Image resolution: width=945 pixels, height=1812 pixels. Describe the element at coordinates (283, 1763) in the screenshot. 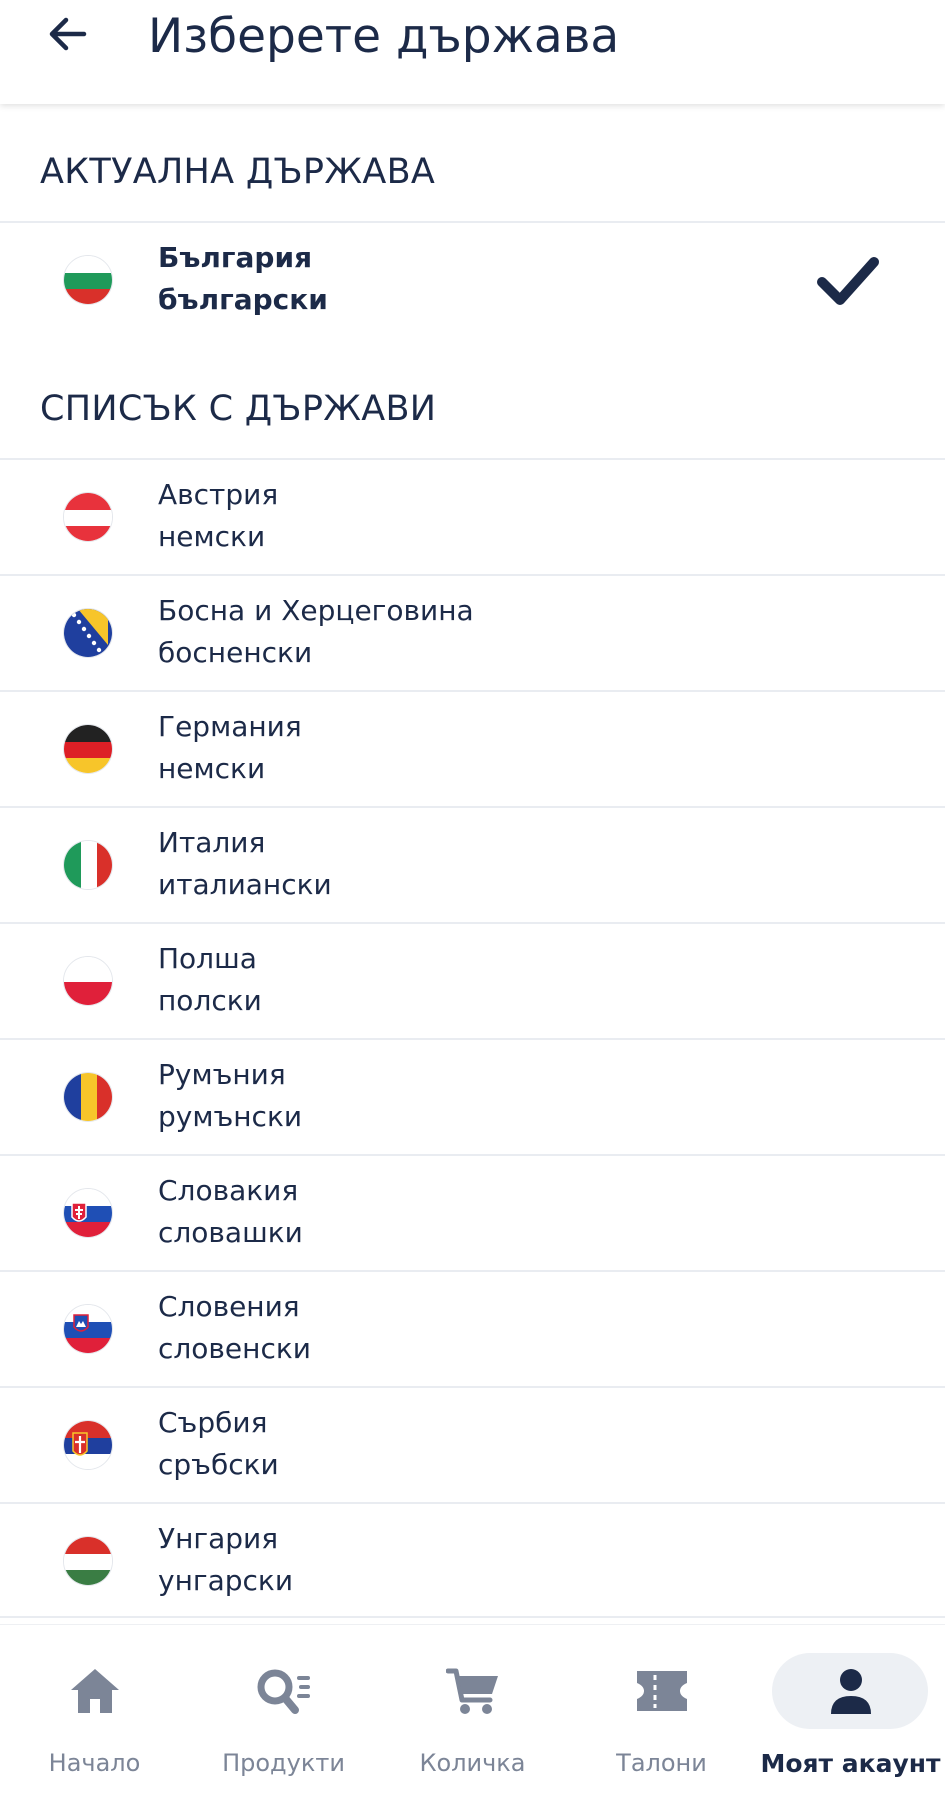

I see `nav-label-products: Продукти` at that location.